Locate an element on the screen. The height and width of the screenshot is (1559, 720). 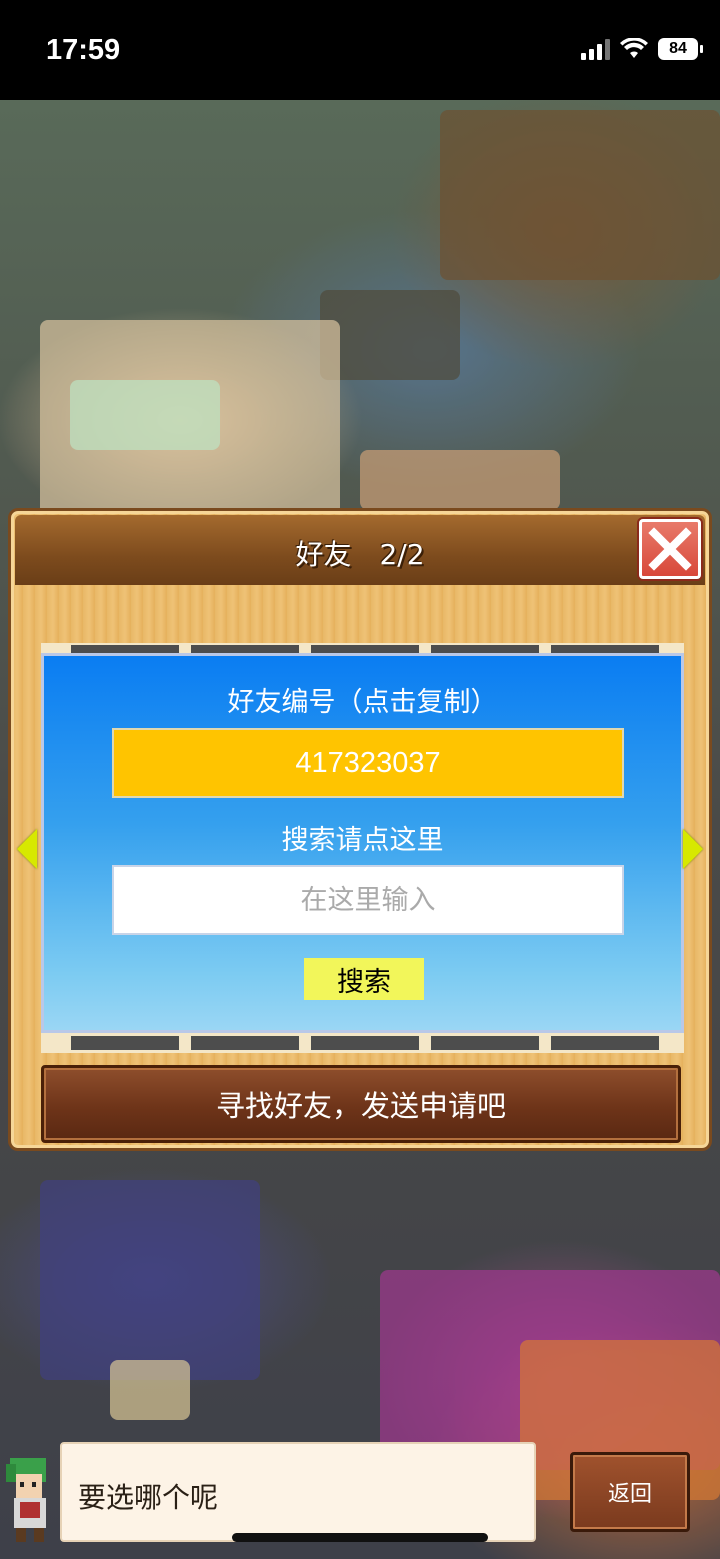
cellular-signal-icon is located at coordinates (595, 49).